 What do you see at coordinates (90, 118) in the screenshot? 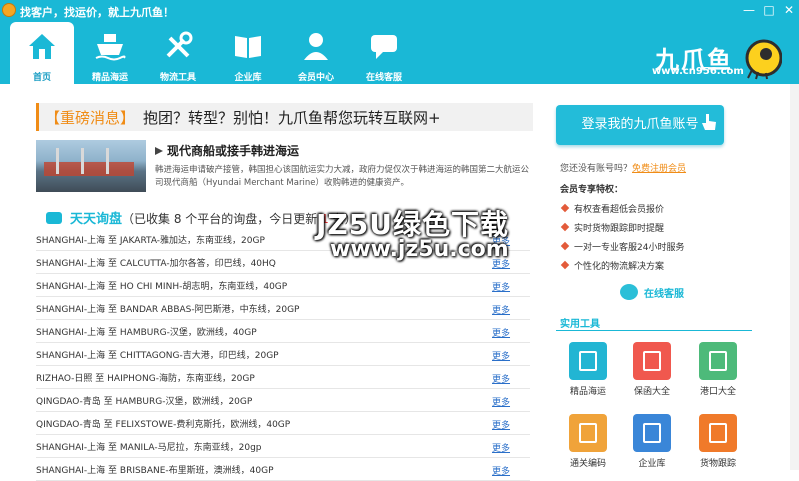
I see `headline-tag: 【重磅消息】` at bounding box center [90, 118].